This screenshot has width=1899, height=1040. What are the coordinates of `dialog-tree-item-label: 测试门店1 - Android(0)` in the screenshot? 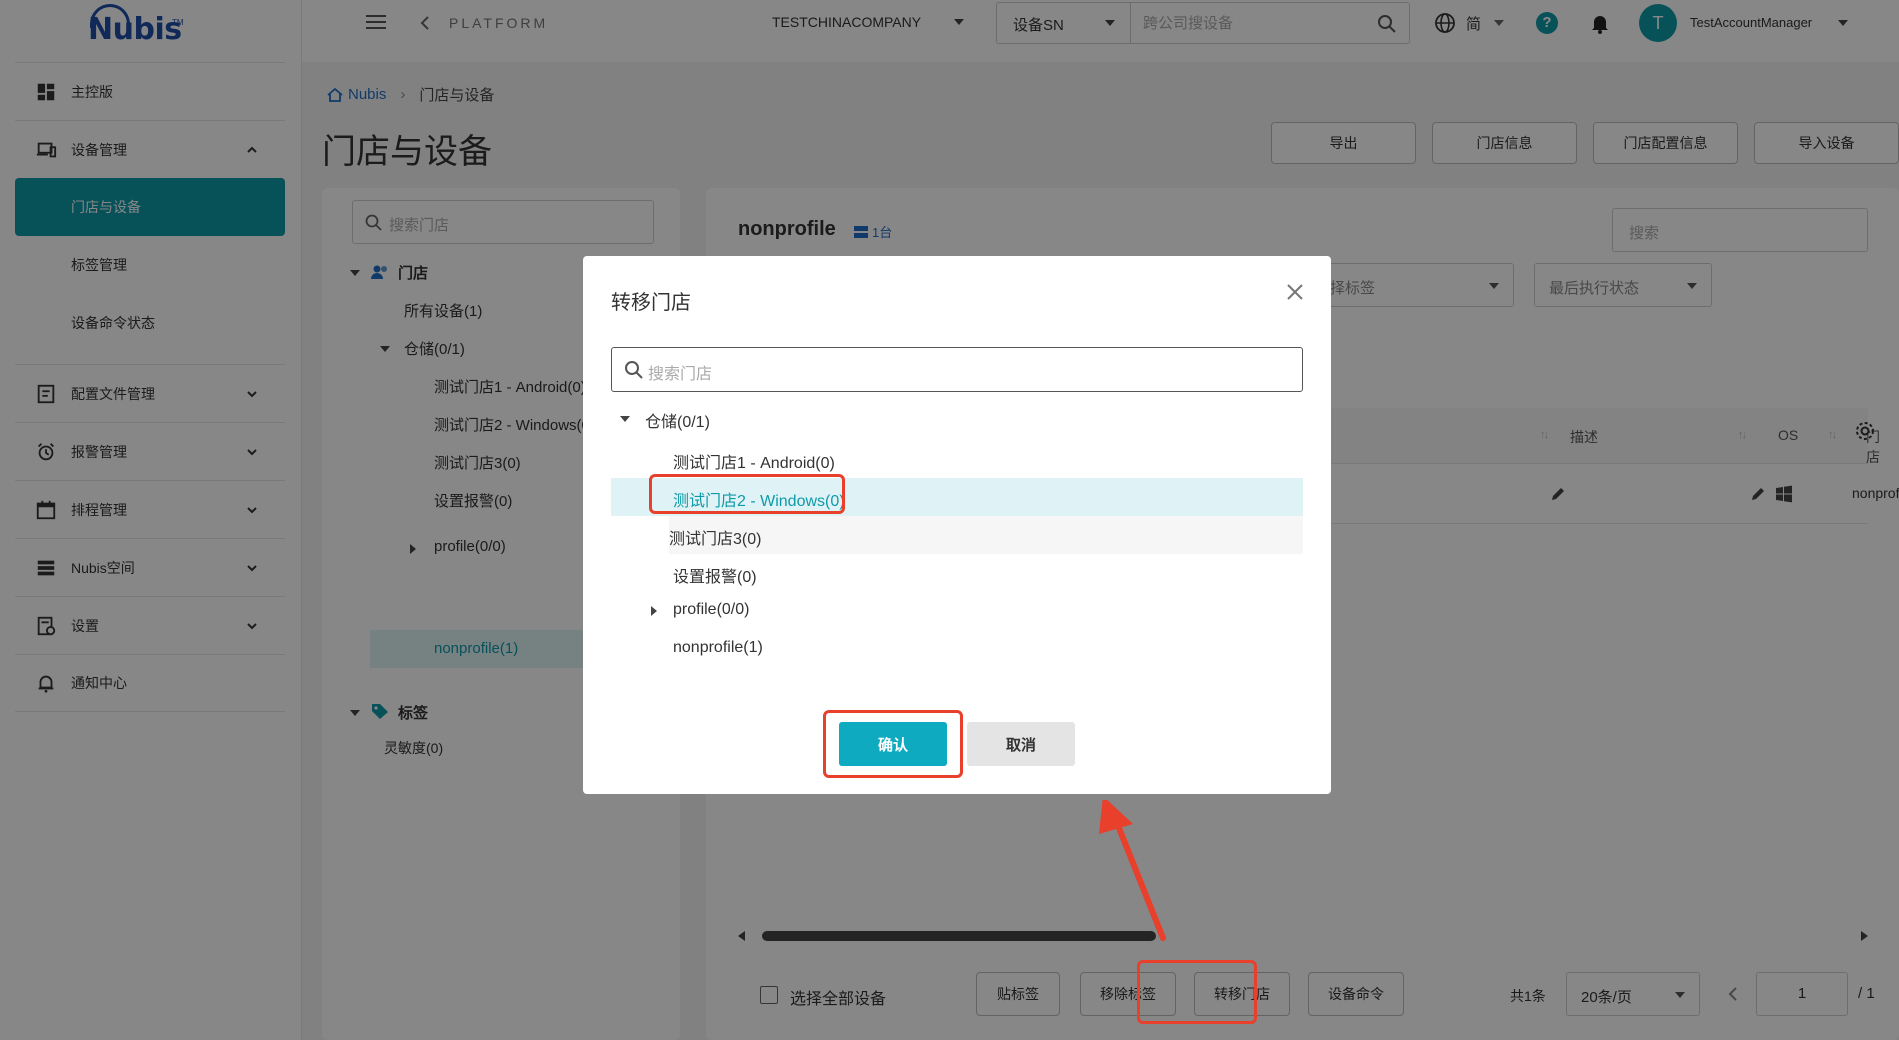 It's located at (754, 463).